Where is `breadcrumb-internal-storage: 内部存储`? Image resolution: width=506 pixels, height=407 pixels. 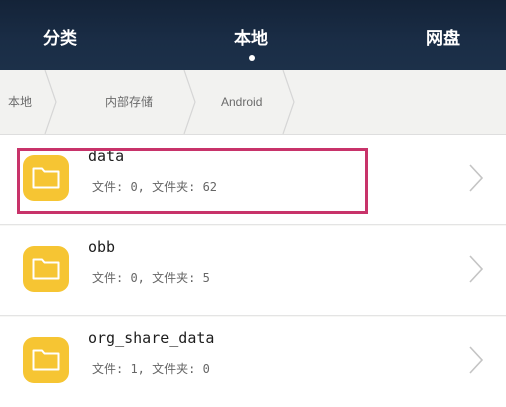 breadcrumb-internal-storage: 内部存储 is located at coordinates (129, 102).